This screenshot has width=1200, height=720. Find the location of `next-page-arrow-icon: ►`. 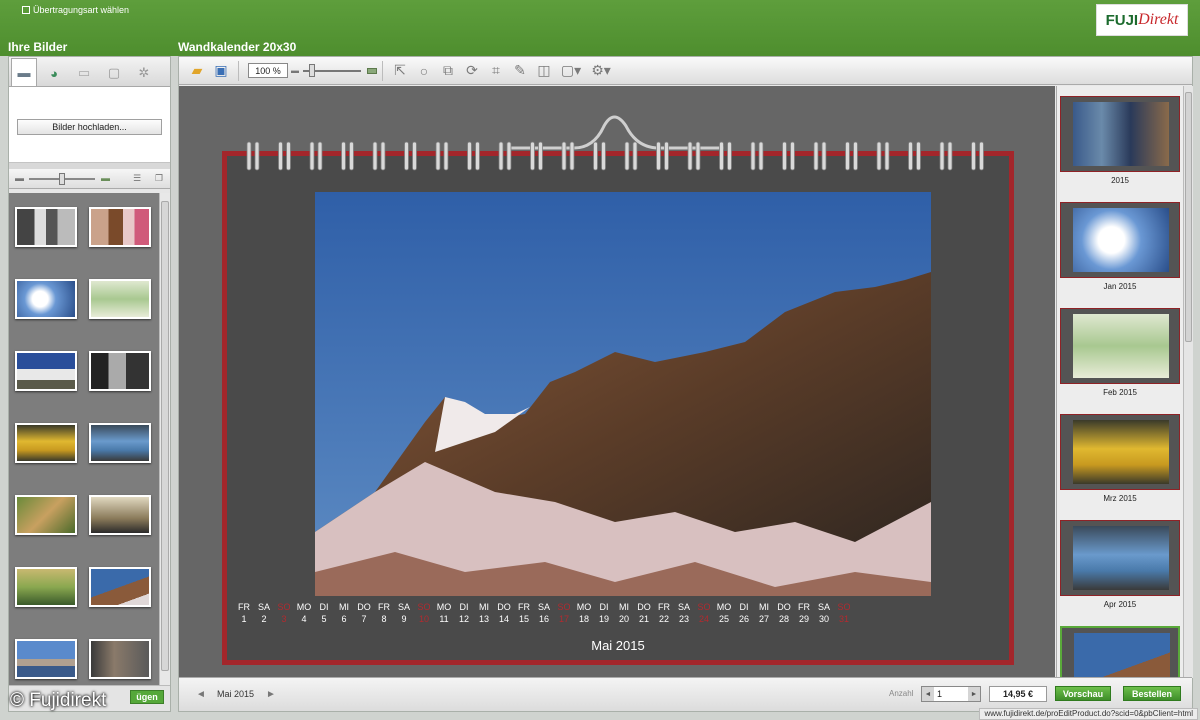

next-page-arrow-icon: ► is located at coordinates (271, 694).